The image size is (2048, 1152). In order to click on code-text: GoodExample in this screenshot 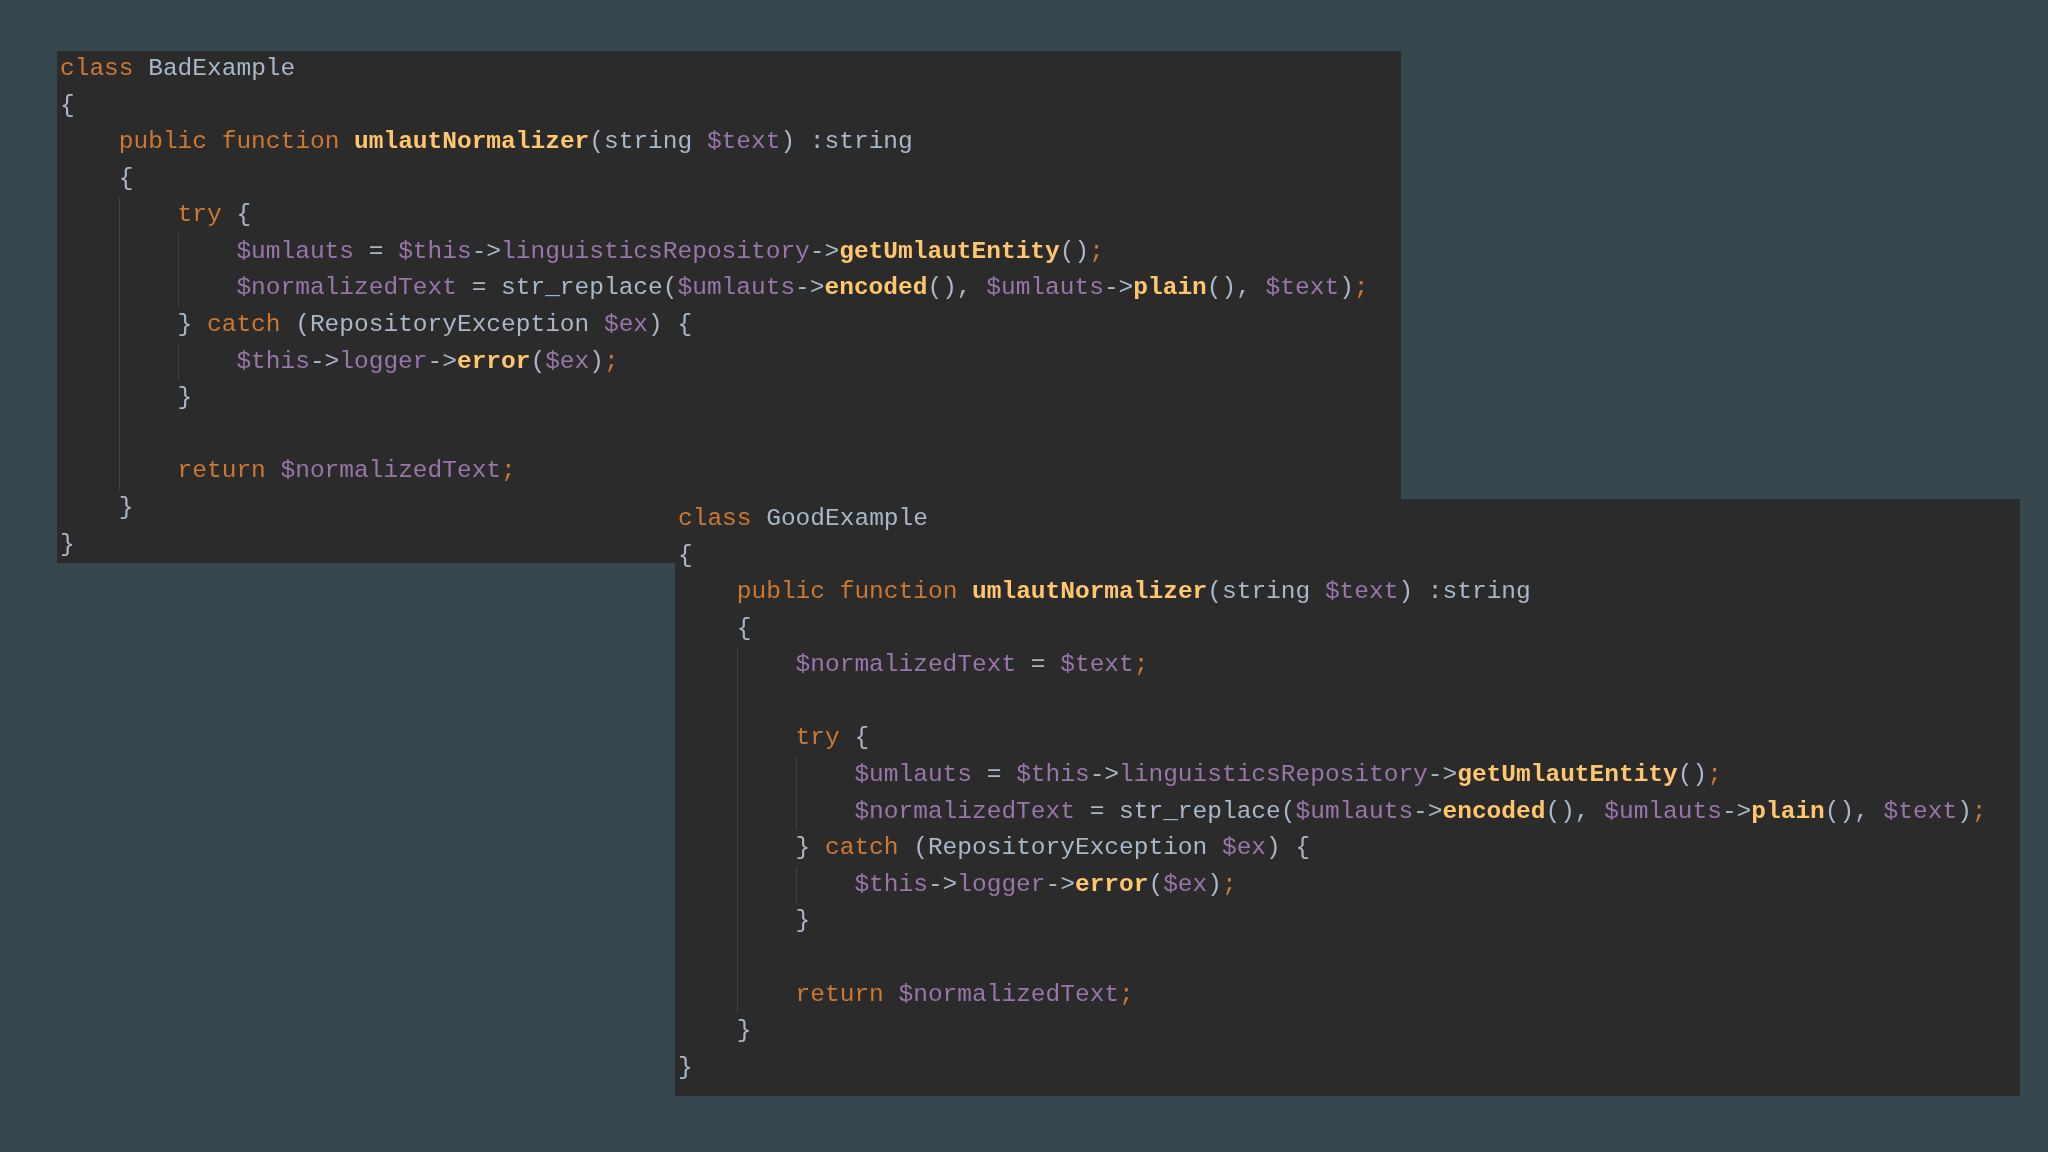, I will do `click(846, 518)`.